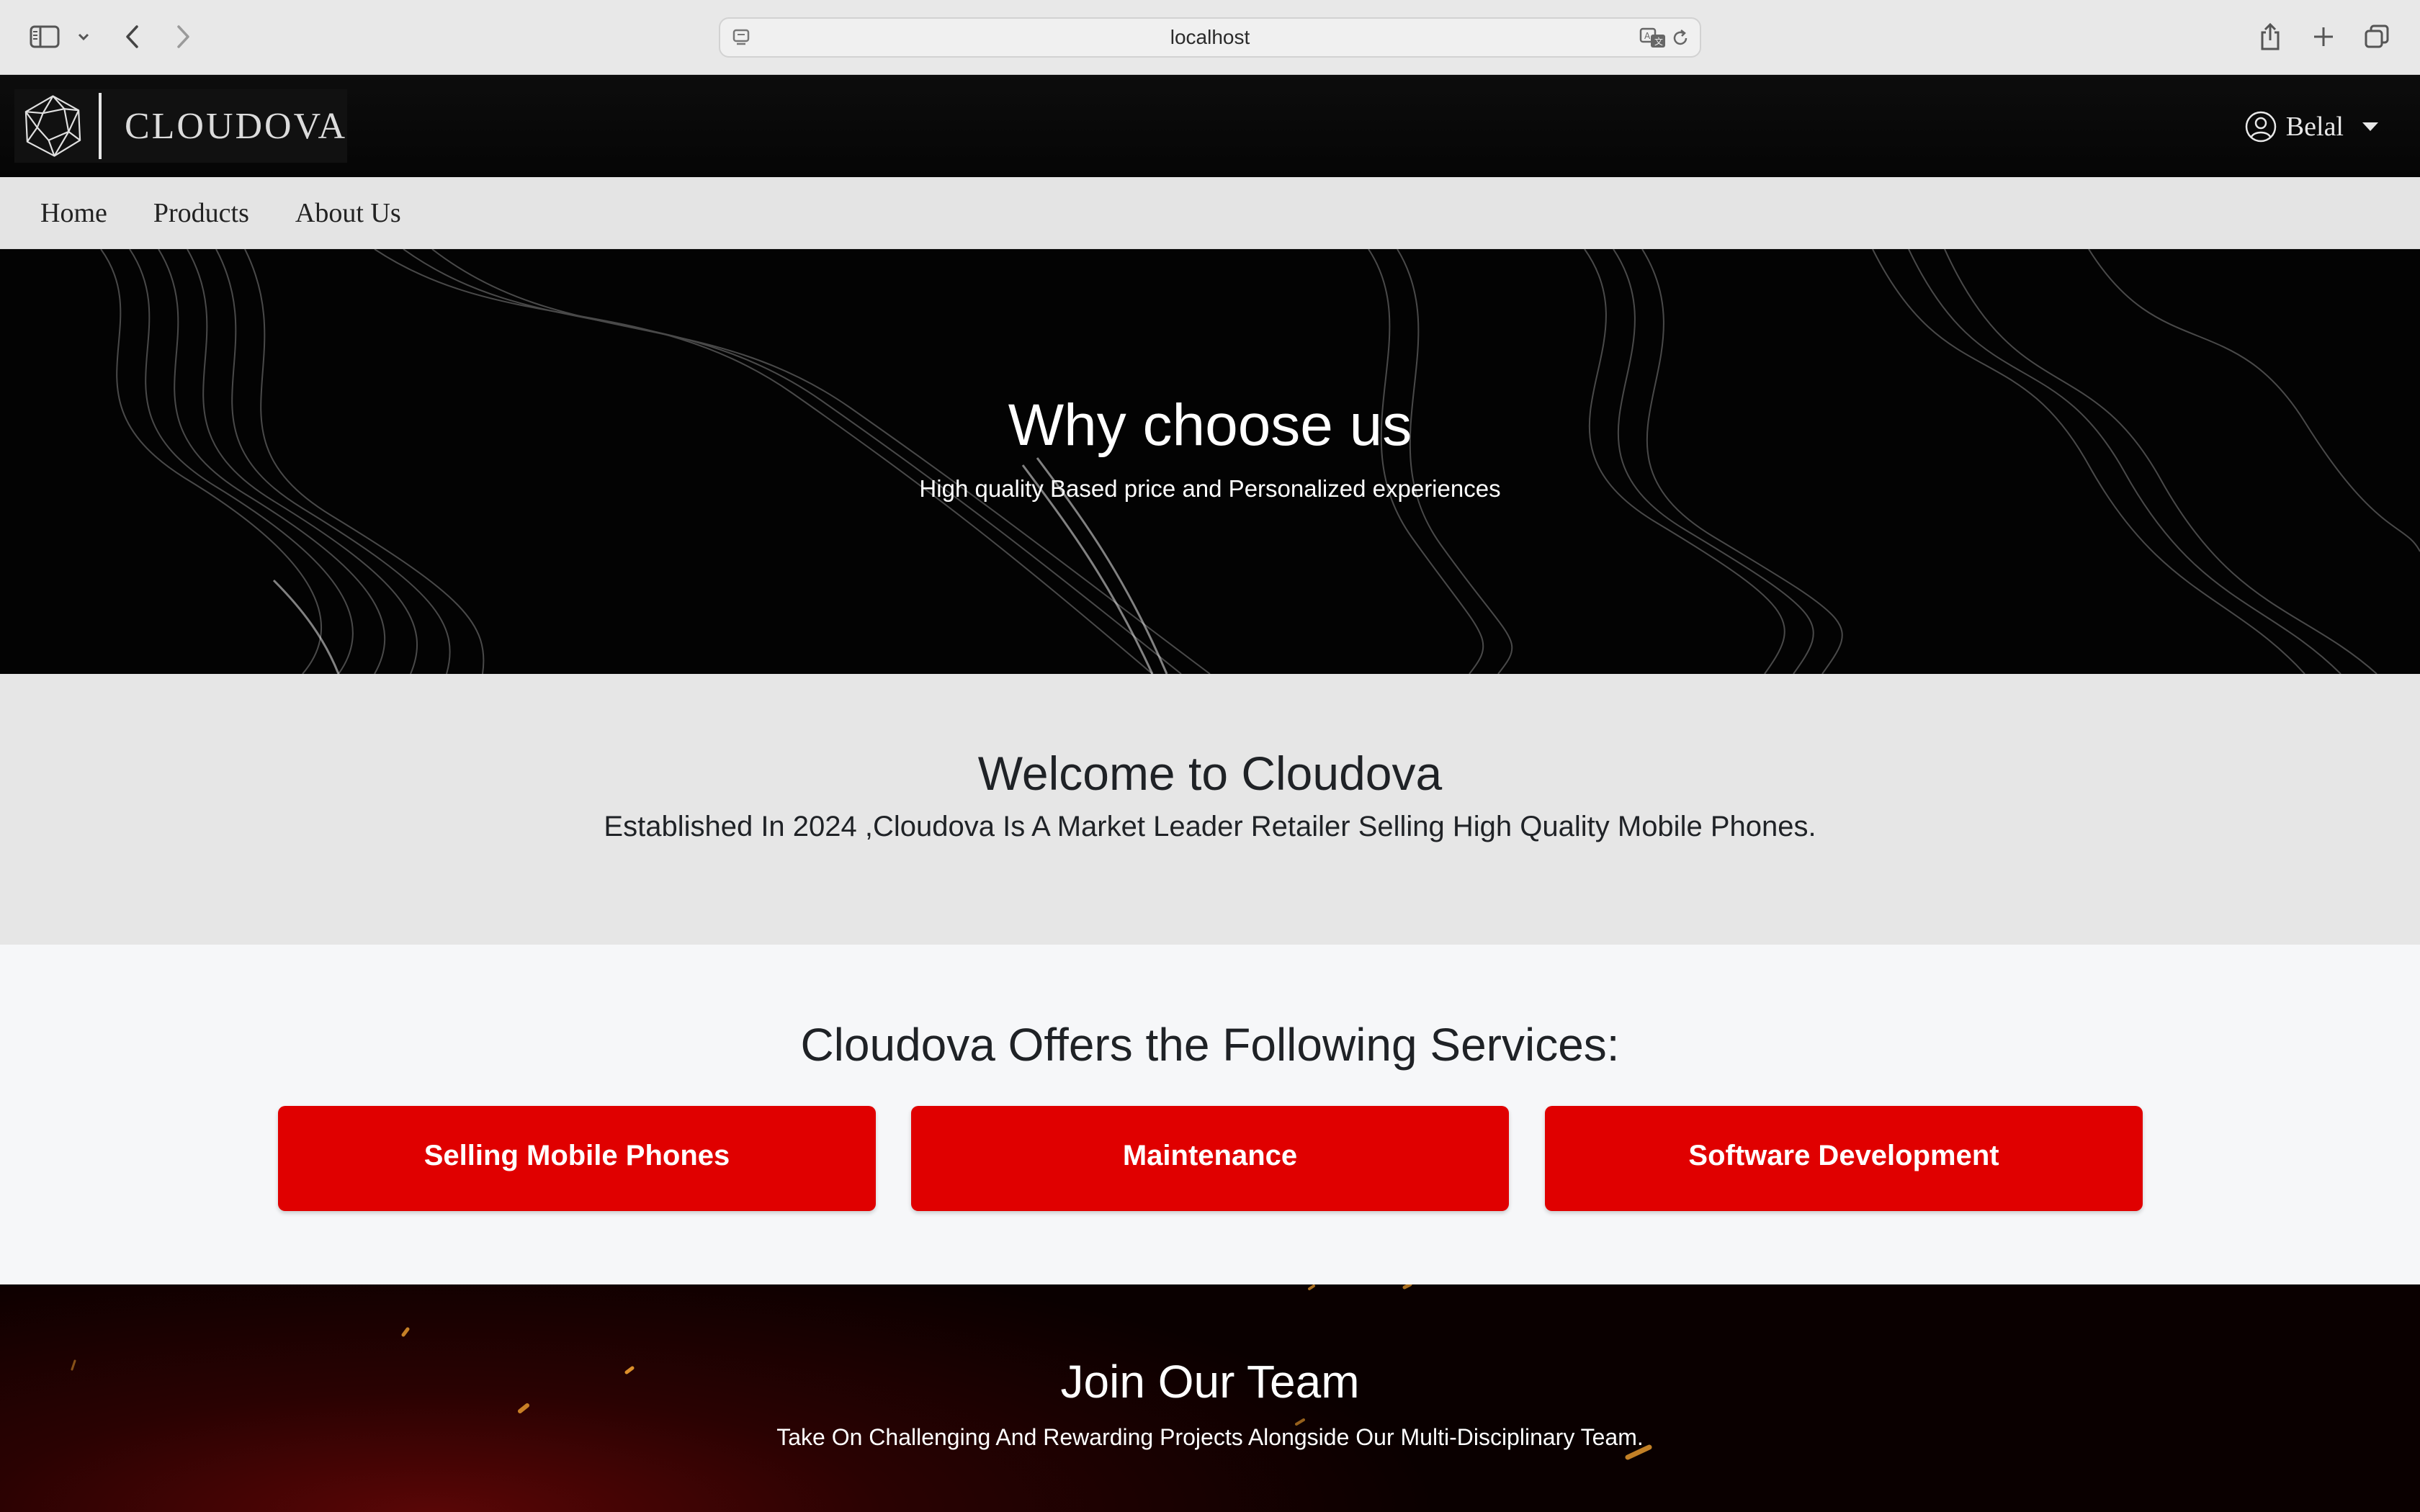 The height and width of the screenshot is (1512, 2420). What do you see at coordinates (1210, 1158) in the screenshot?
I see `service-button-maintenance: Maintenance` at bounding box center [1210, 1158].